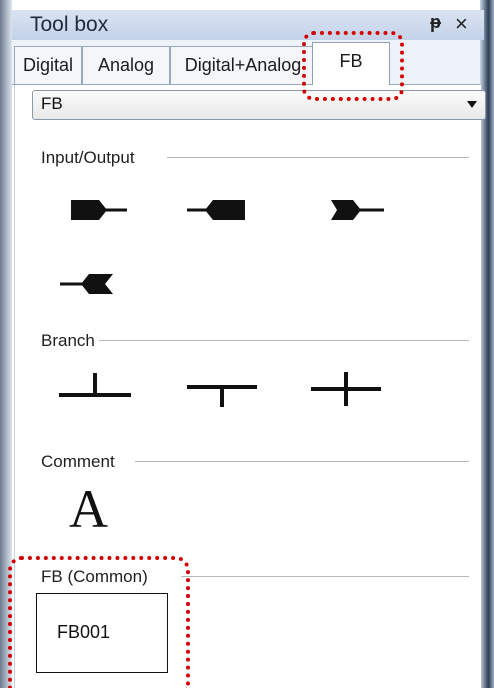 The image size is (494, 688). What do you see at coordinates (88, 509) in the screenshot?
I see `comment-text-icon: A` at bounding box center [88, 509].